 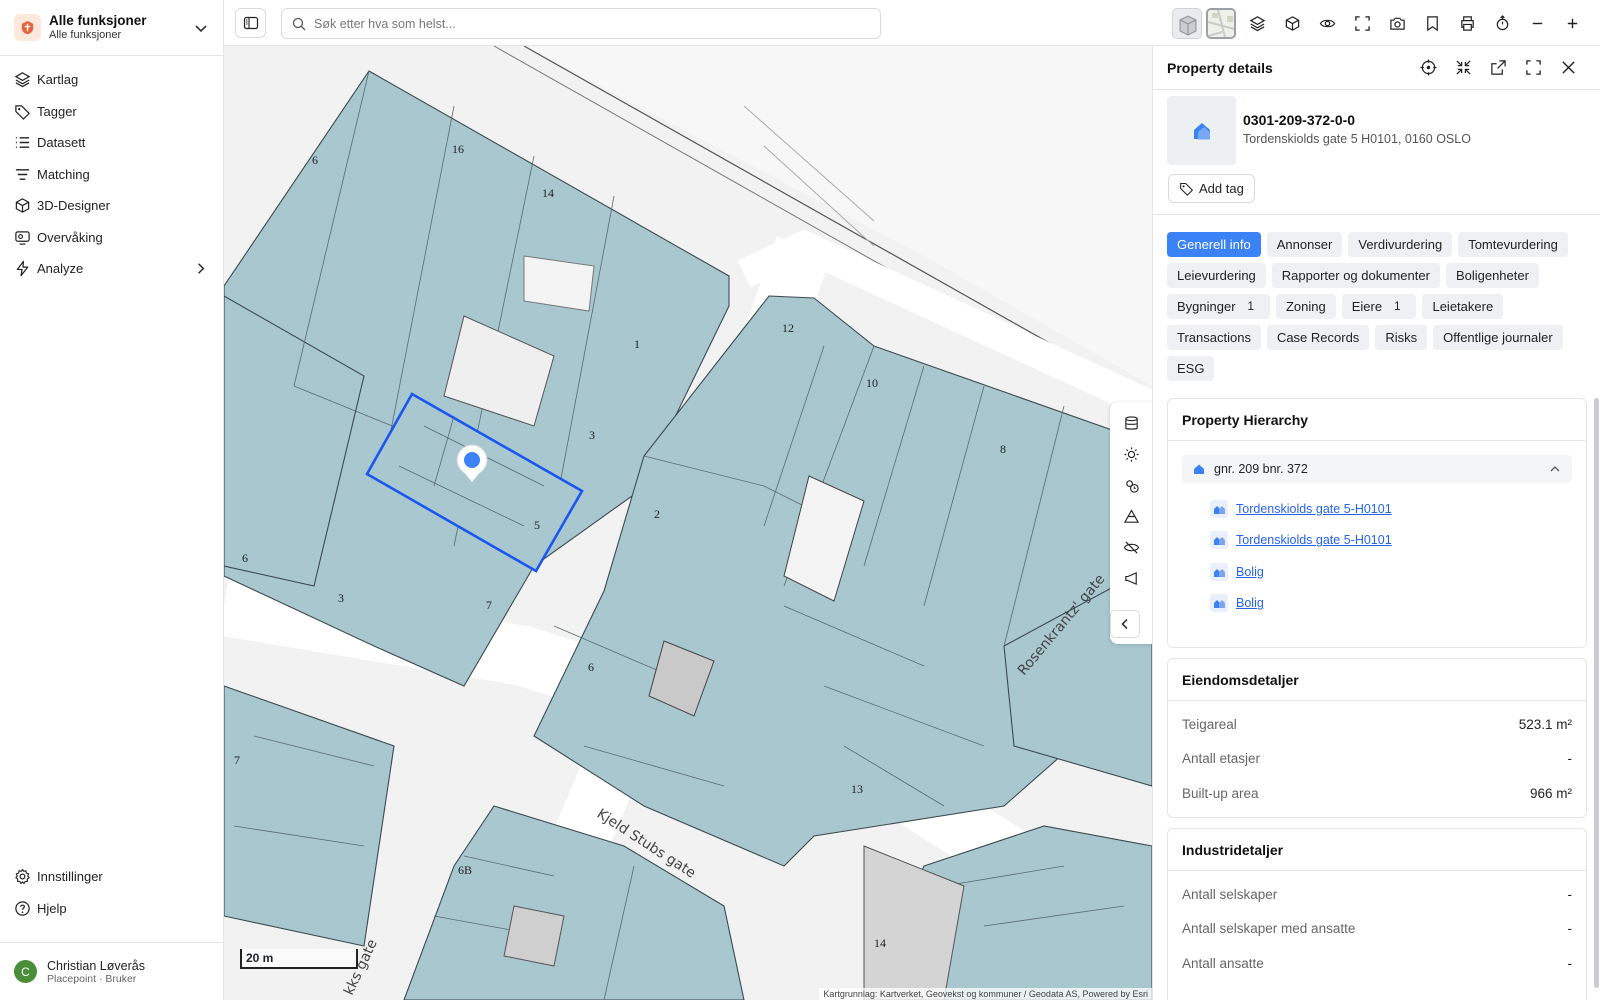 What do you see at coordinates (1003, 449) in the screenshot?
I see `house-number-label: 8` at bounding box center [1003, 449].